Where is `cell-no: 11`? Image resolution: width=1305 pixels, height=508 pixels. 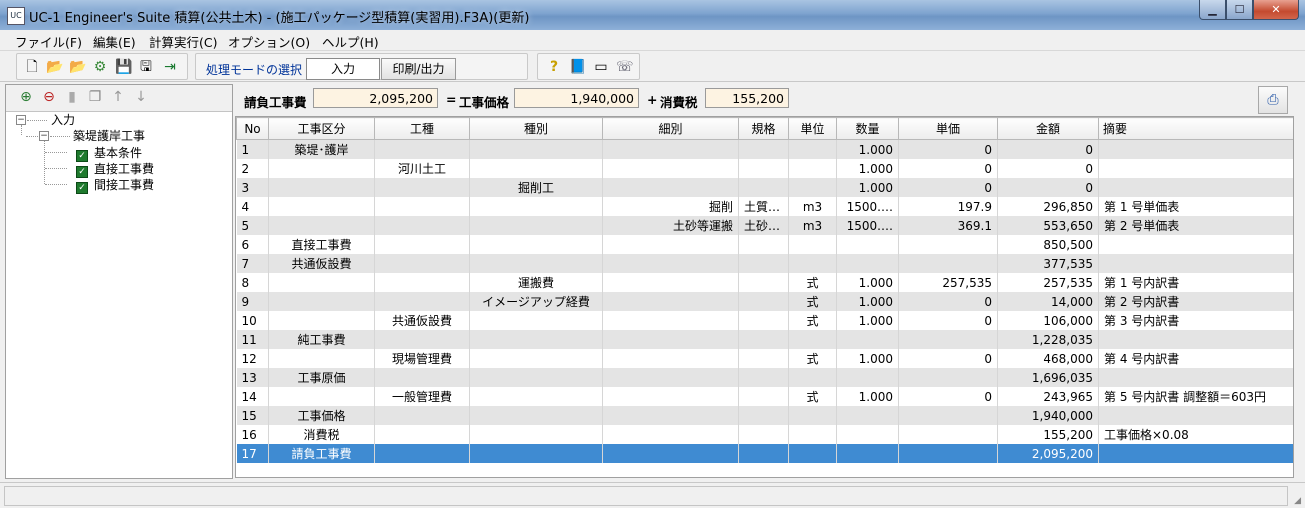
cell-no: 11 is located at coordinates (252, 339).